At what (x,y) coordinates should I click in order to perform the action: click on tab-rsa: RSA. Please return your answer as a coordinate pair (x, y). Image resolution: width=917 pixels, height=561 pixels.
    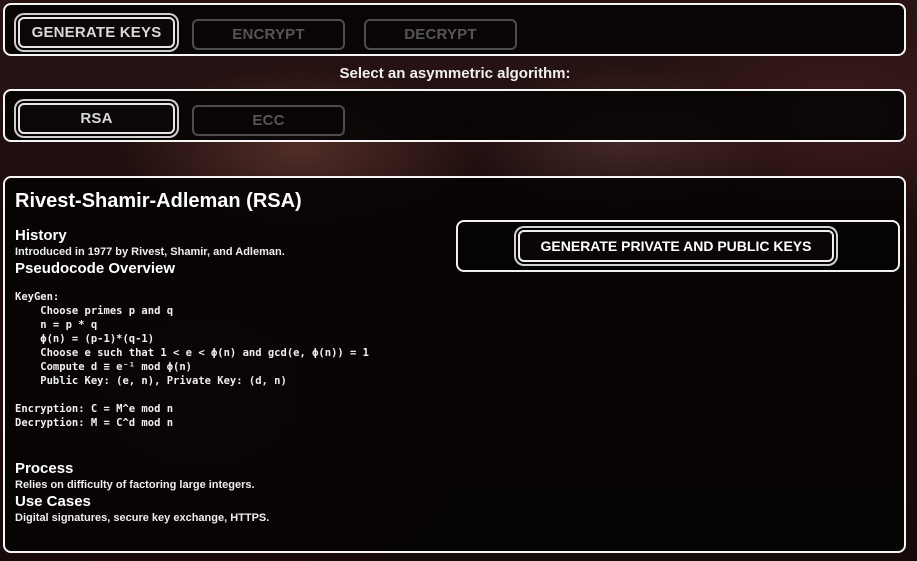
    Looking at the image, I should click on (96, 118).